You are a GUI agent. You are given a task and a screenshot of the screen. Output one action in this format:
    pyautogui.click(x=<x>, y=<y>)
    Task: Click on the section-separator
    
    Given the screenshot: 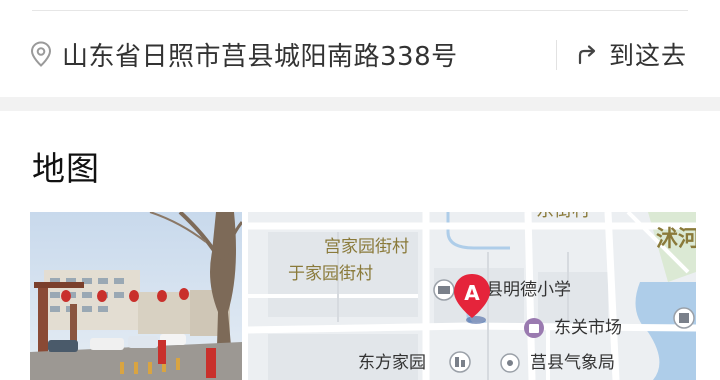 What is the action you would take?
    pyautogui.click(x=360, y=104)
    